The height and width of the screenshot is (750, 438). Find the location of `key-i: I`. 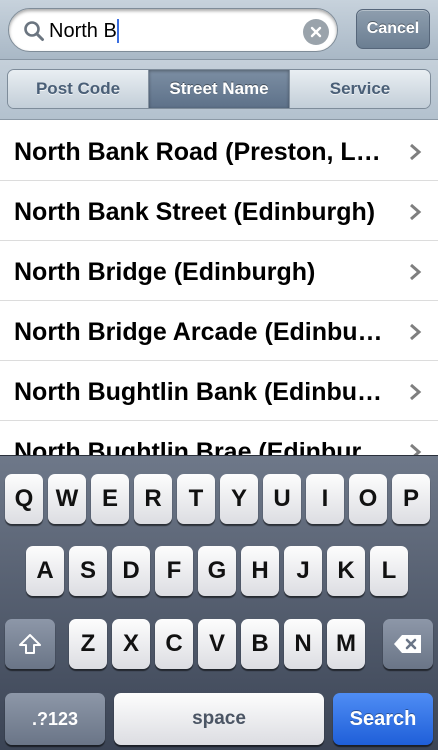

key-i: I is located at coordinates (325, 499).